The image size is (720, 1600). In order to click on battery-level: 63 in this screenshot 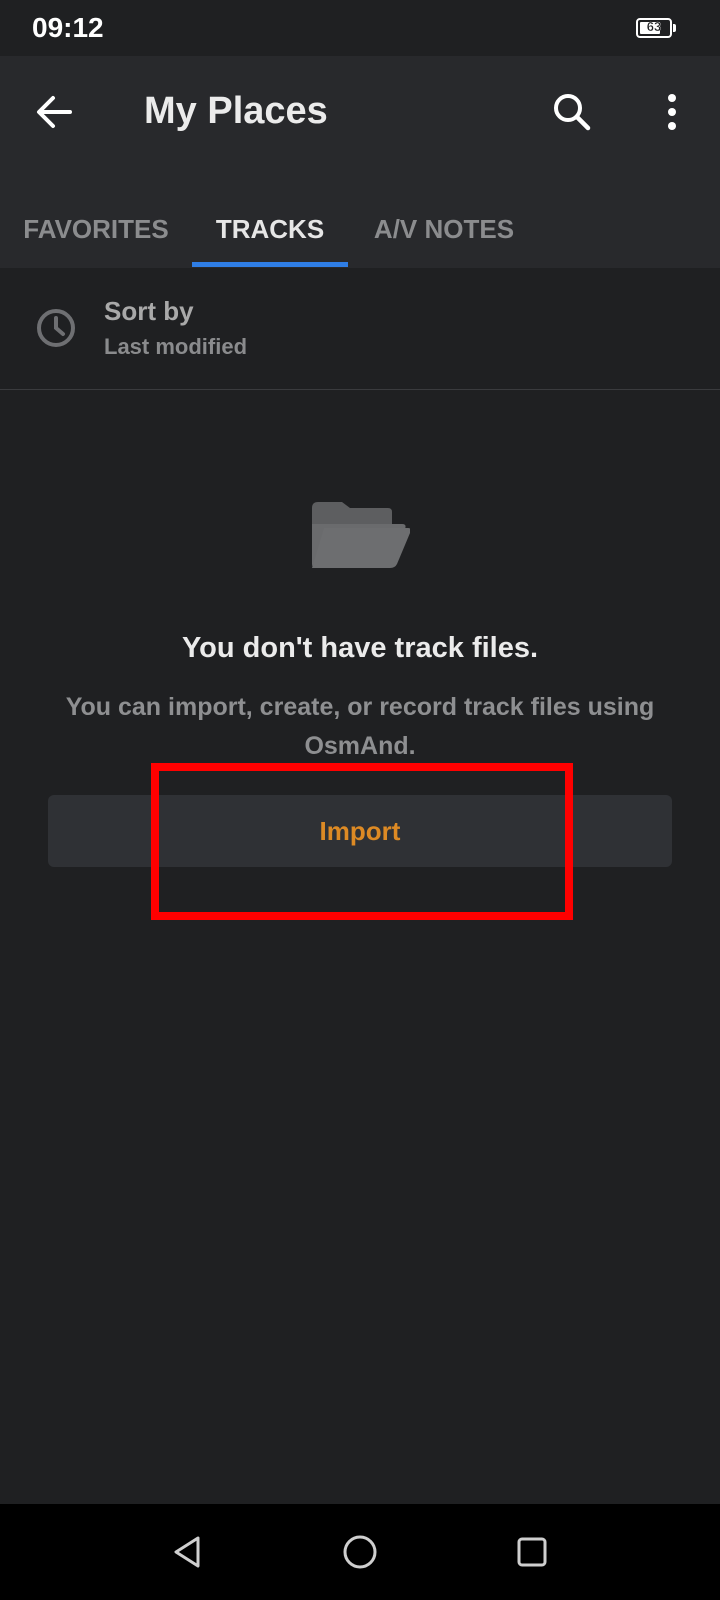, I will do `click(654, 26)`.